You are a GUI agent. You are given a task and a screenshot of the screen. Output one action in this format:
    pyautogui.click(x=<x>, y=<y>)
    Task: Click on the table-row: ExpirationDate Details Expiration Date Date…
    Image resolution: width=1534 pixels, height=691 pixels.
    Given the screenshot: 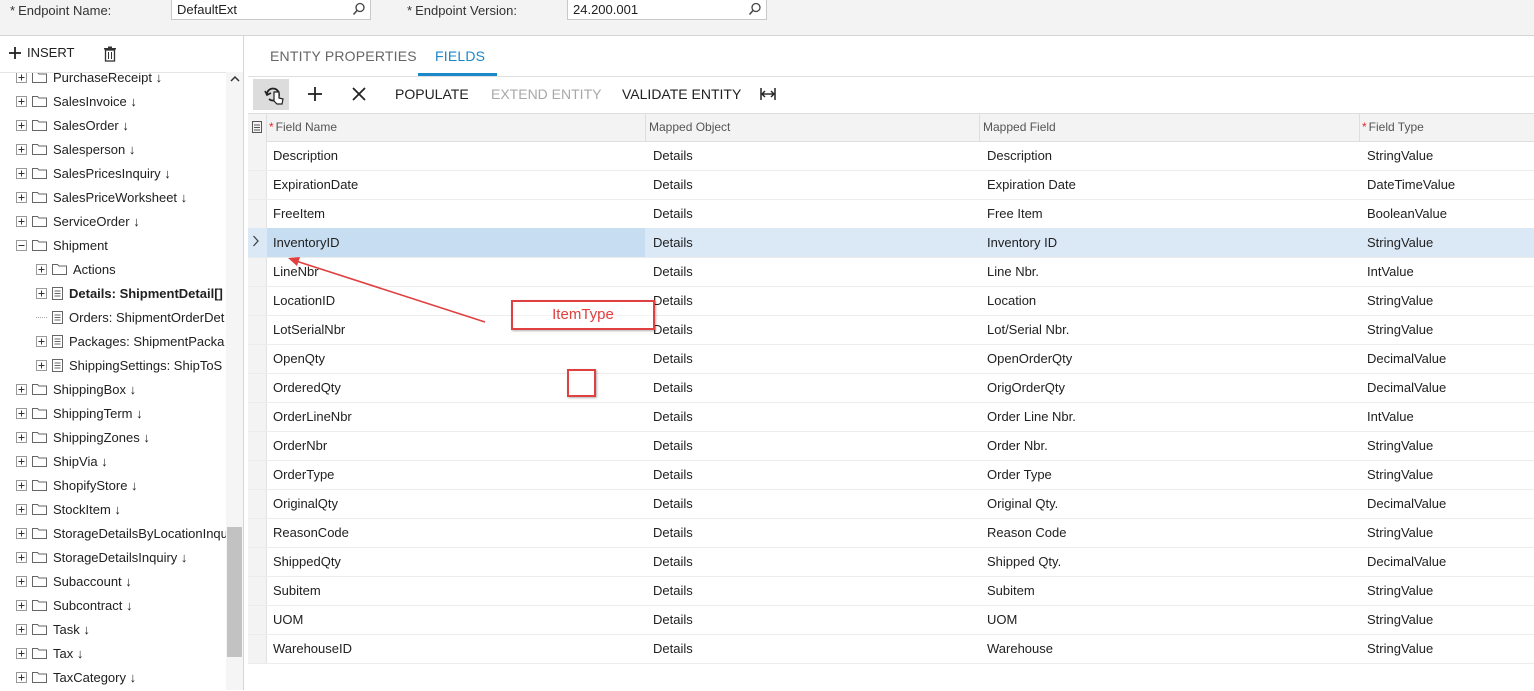 What is the action you would take?
    pyautogui.click(x=891, y=185)
    